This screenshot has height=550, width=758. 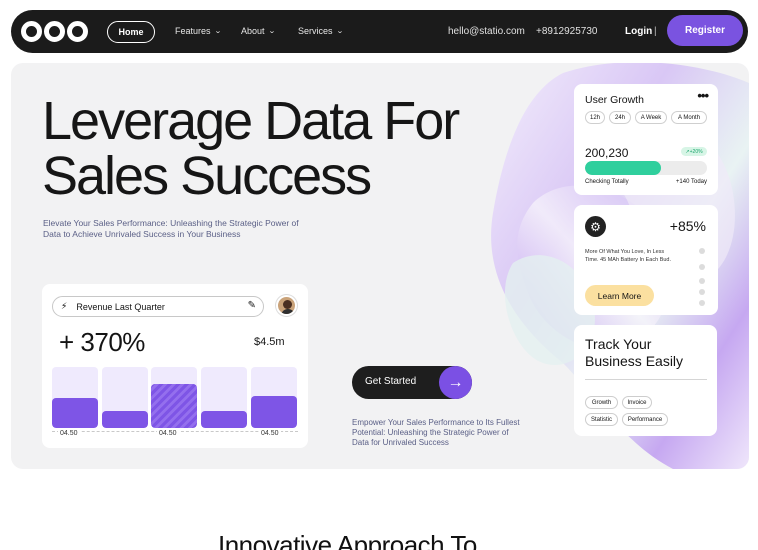 What do you see at coordinates (455, 382) in the screenshot?
I see `arrow-right-icon: →` at bounding box center [455, 382].